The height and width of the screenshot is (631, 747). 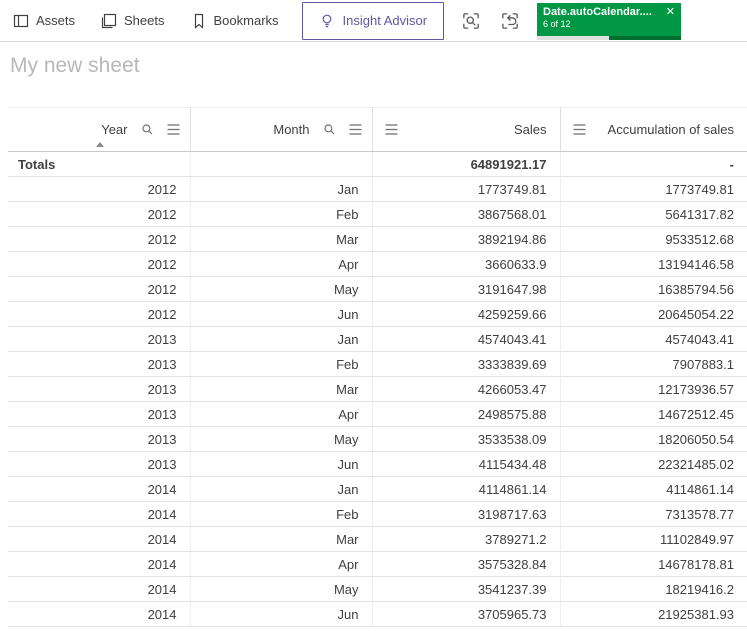 What do you see at coordinates (466, 214) in the screenshot?
I see `sales-cell: 3867568.01` at bounding box center [466, 214].